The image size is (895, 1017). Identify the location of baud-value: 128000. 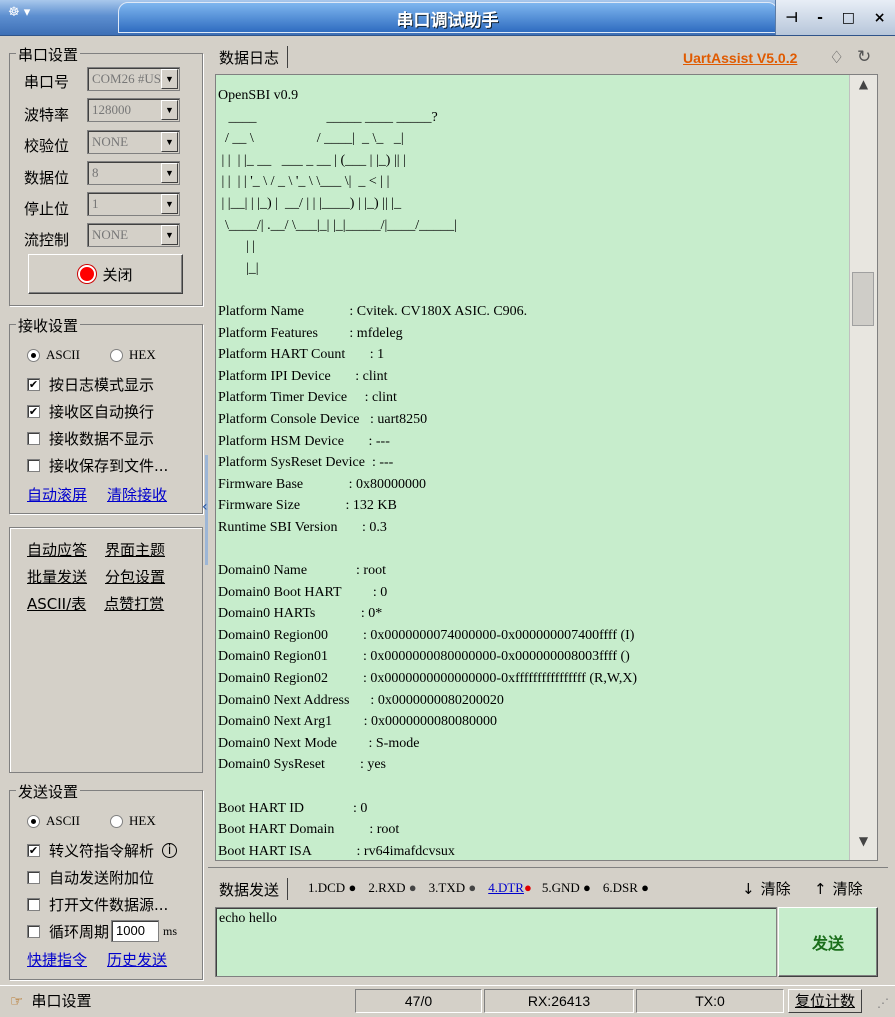
(111, 109).